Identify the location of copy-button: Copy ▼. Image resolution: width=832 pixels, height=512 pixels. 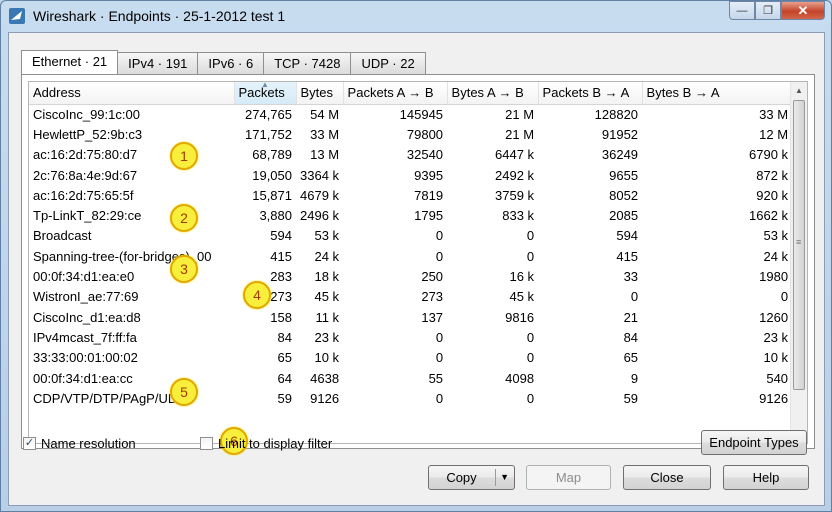
(471, 477).